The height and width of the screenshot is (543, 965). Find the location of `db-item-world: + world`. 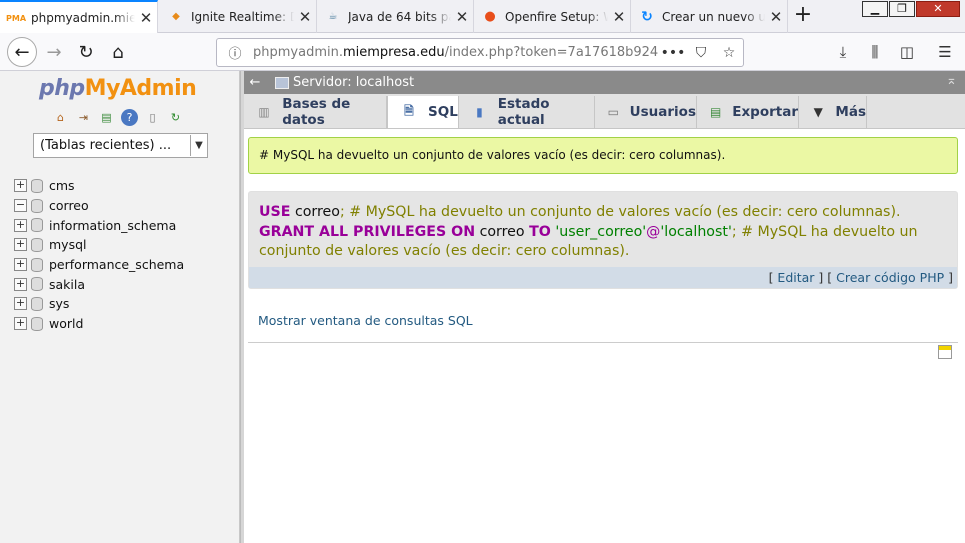

db-item-world: + world is located at coordinates (99, 324).